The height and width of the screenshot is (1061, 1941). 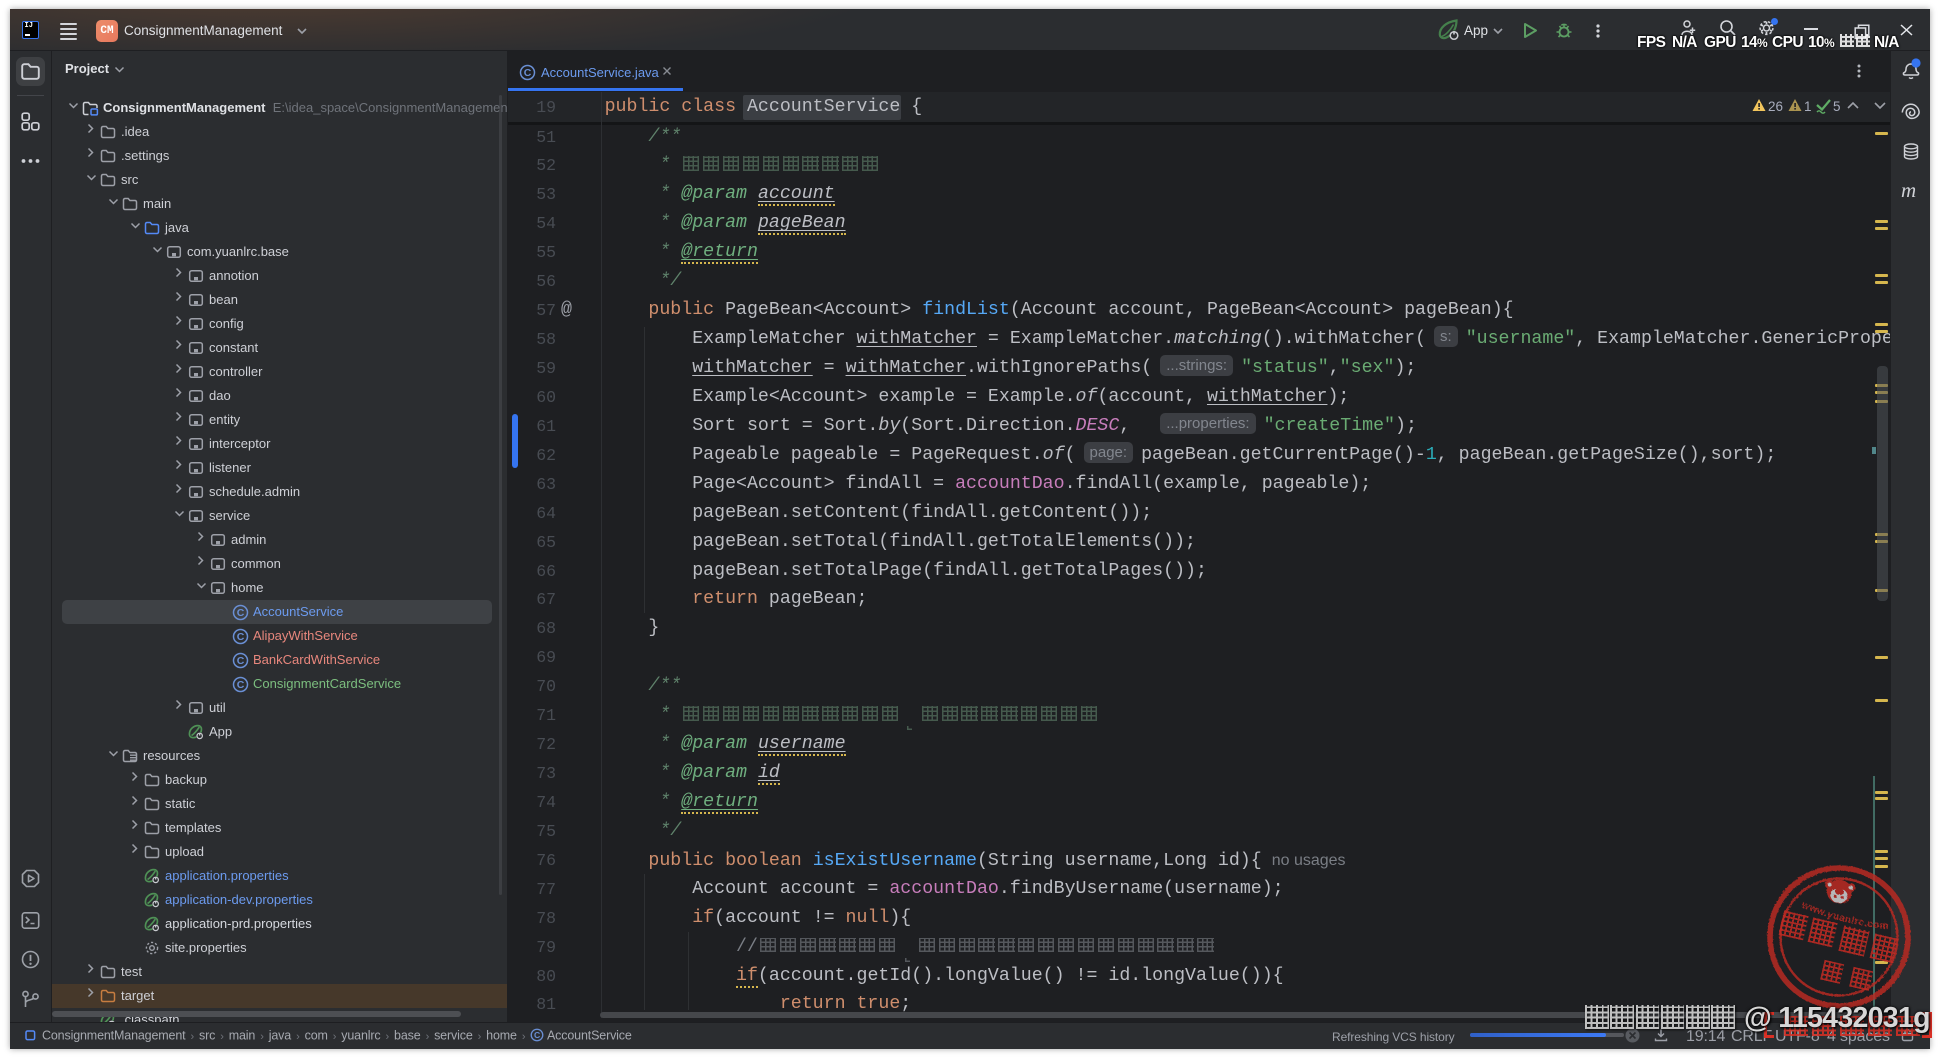 I want to click on svg-text: 26, so click(x=1775, y=106).